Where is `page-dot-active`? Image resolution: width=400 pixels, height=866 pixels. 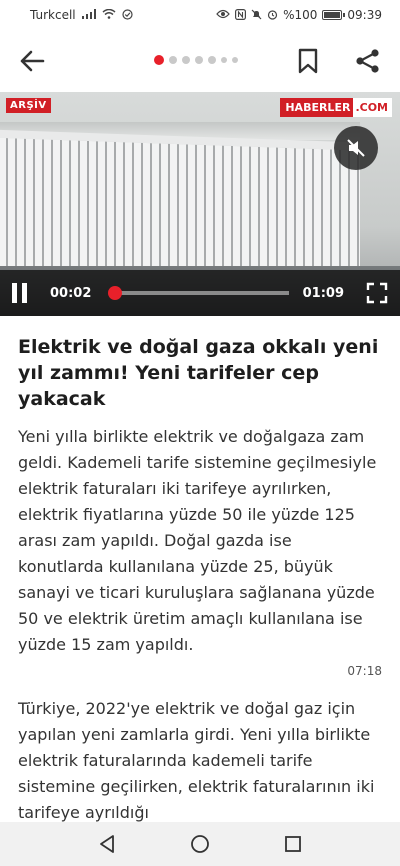 page-dot-active is located at coordinates (159, 60).